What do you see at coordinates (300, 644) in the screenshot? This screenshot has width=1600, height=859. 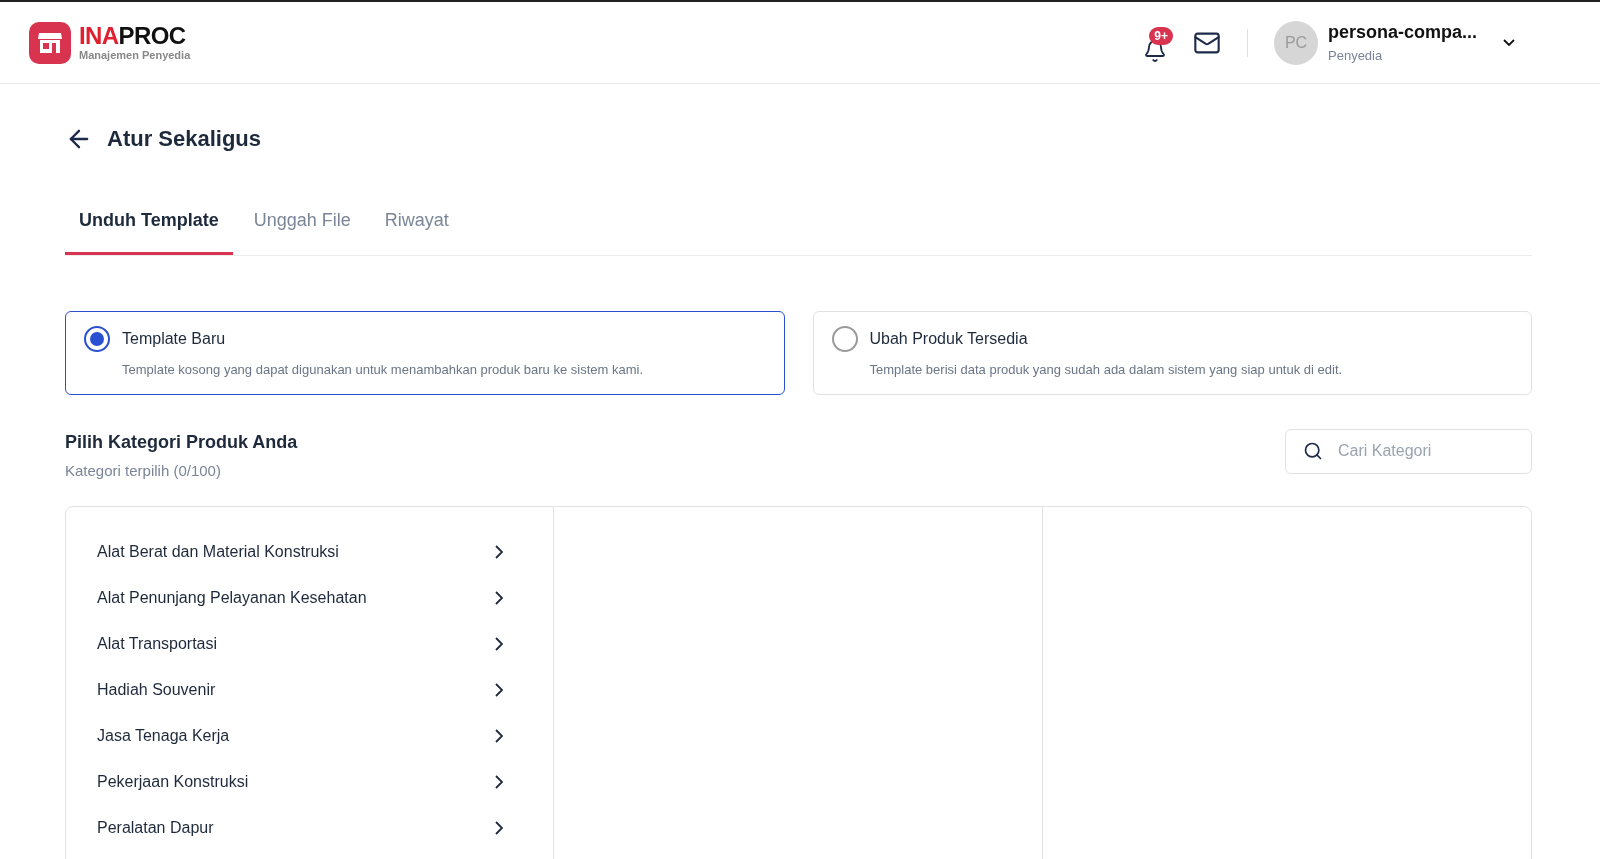 I see `category-item: Alat Transportasi` at bounding box center [300, 644].